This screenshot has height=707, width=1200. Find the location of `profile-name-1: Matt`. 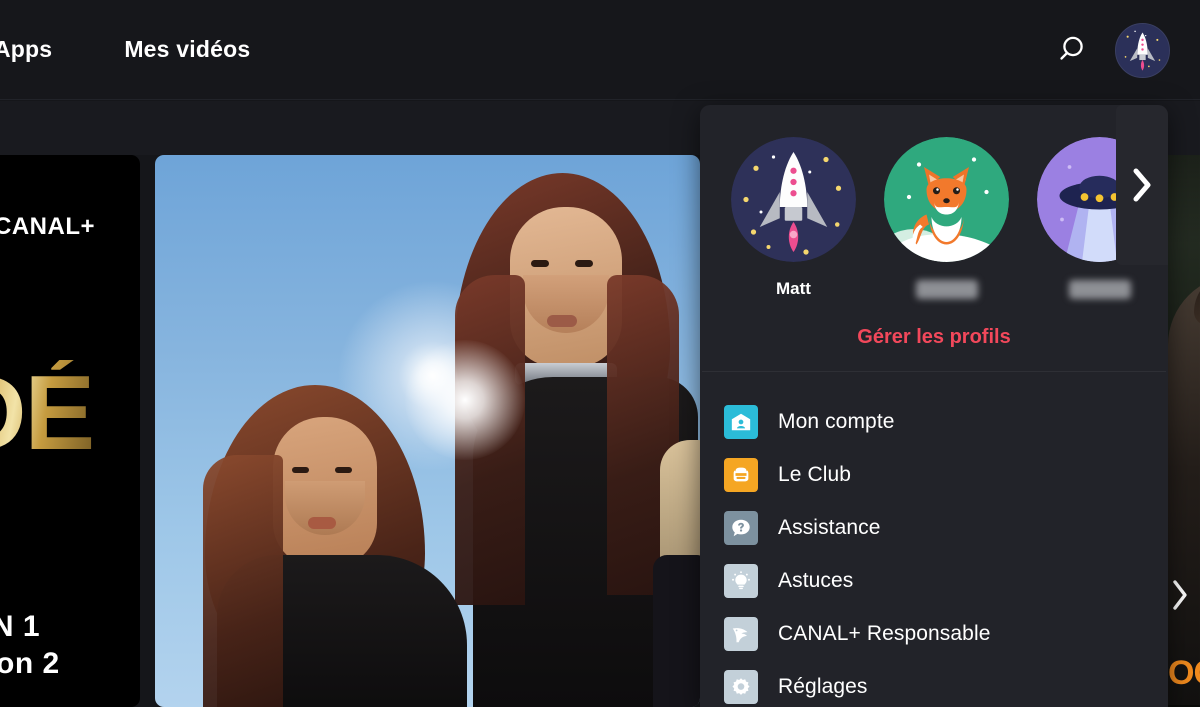

profile-name-1: Matt is located at coordinates (793, 288).